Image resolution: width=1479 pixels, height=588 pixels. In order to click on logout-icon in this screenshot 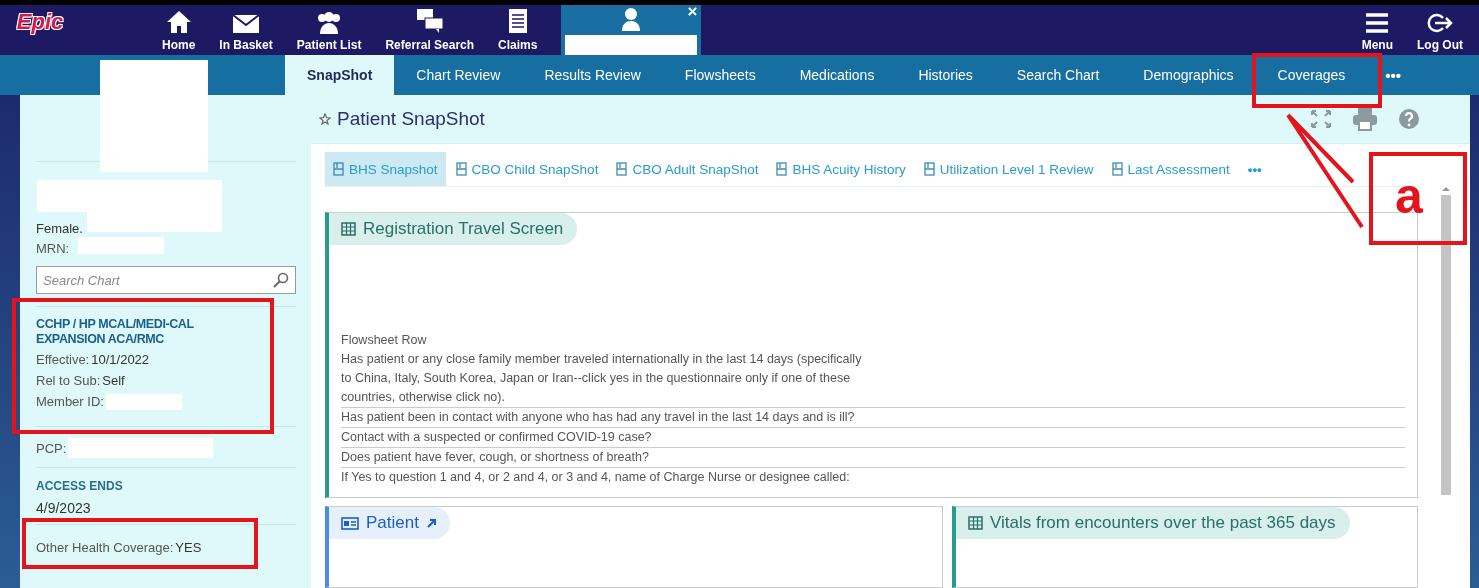, I will do `click(1440, 23)`.